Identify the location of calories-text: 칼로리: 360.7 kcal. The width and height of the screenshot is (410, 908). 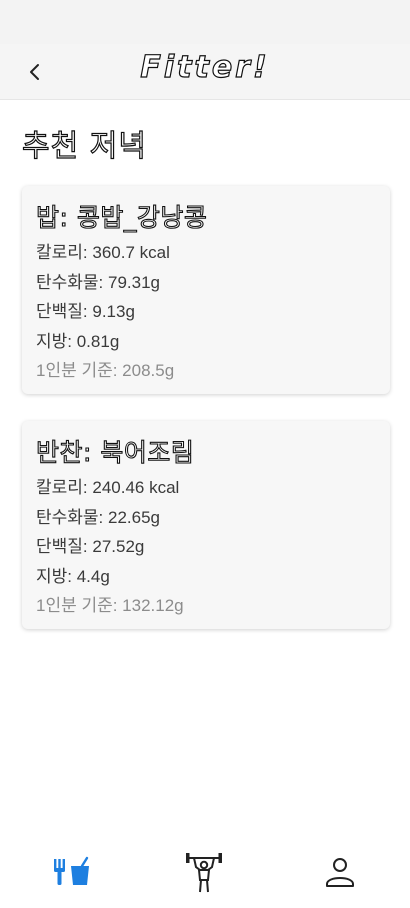
(103, 252).